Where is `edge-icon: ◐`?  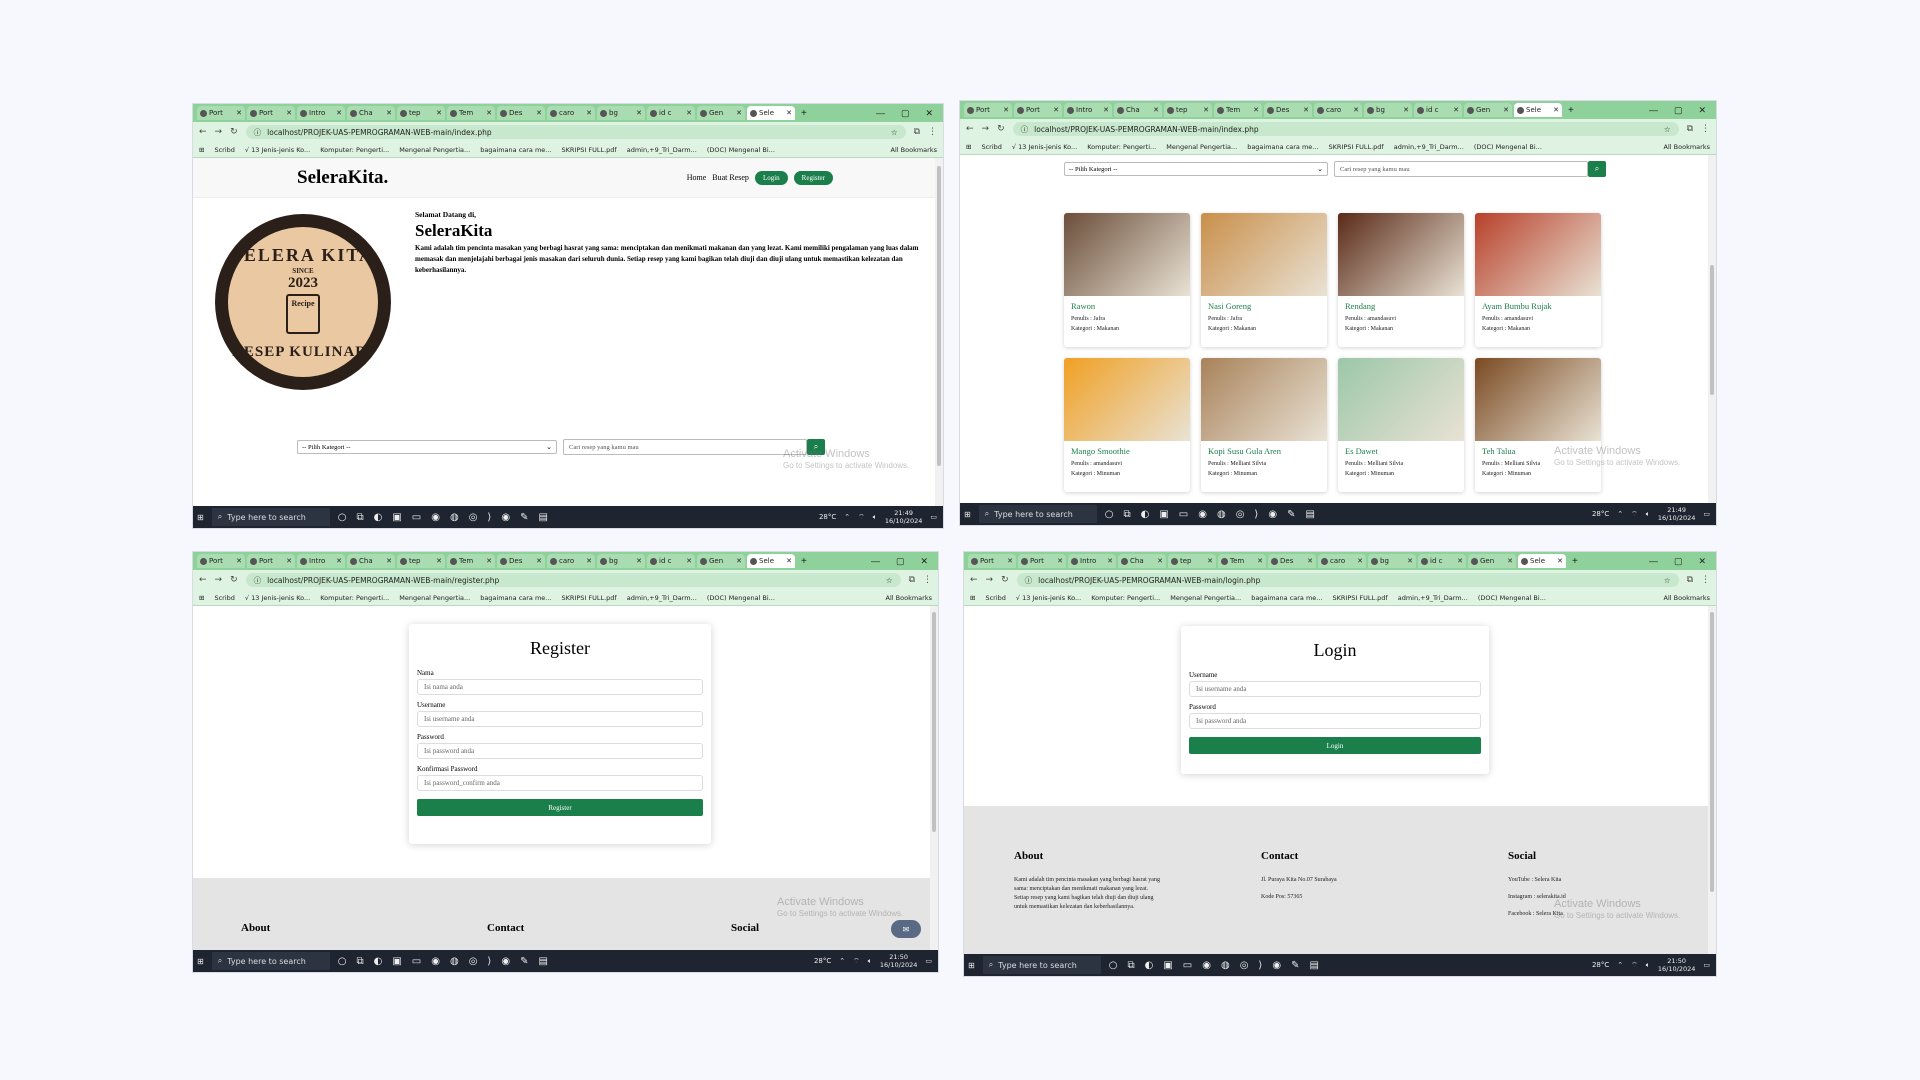
edge-icon: ◐ is located at coordinates (1145, 514).